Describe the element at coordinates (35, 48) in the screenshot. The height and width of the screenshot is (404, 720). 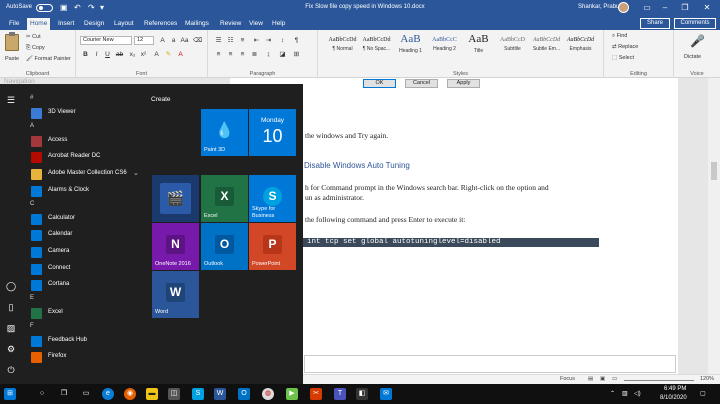
I see `copy-button: ⎘ Copy` at that location.